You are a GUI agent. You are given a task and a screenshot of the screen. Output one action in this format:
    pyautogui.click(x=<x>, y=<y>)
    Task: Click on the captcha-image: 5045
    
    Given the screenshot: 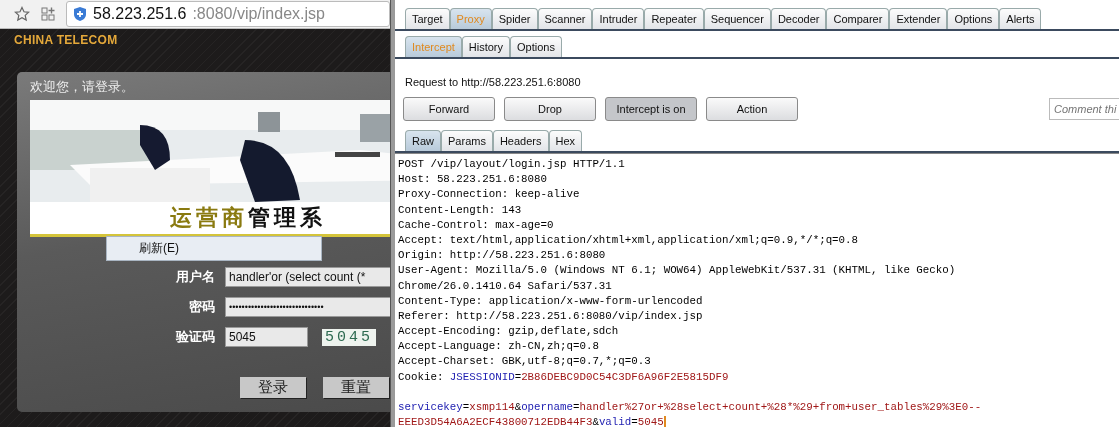 What is the action you would take?
    pyautogui.click(x=349, y=337)
    